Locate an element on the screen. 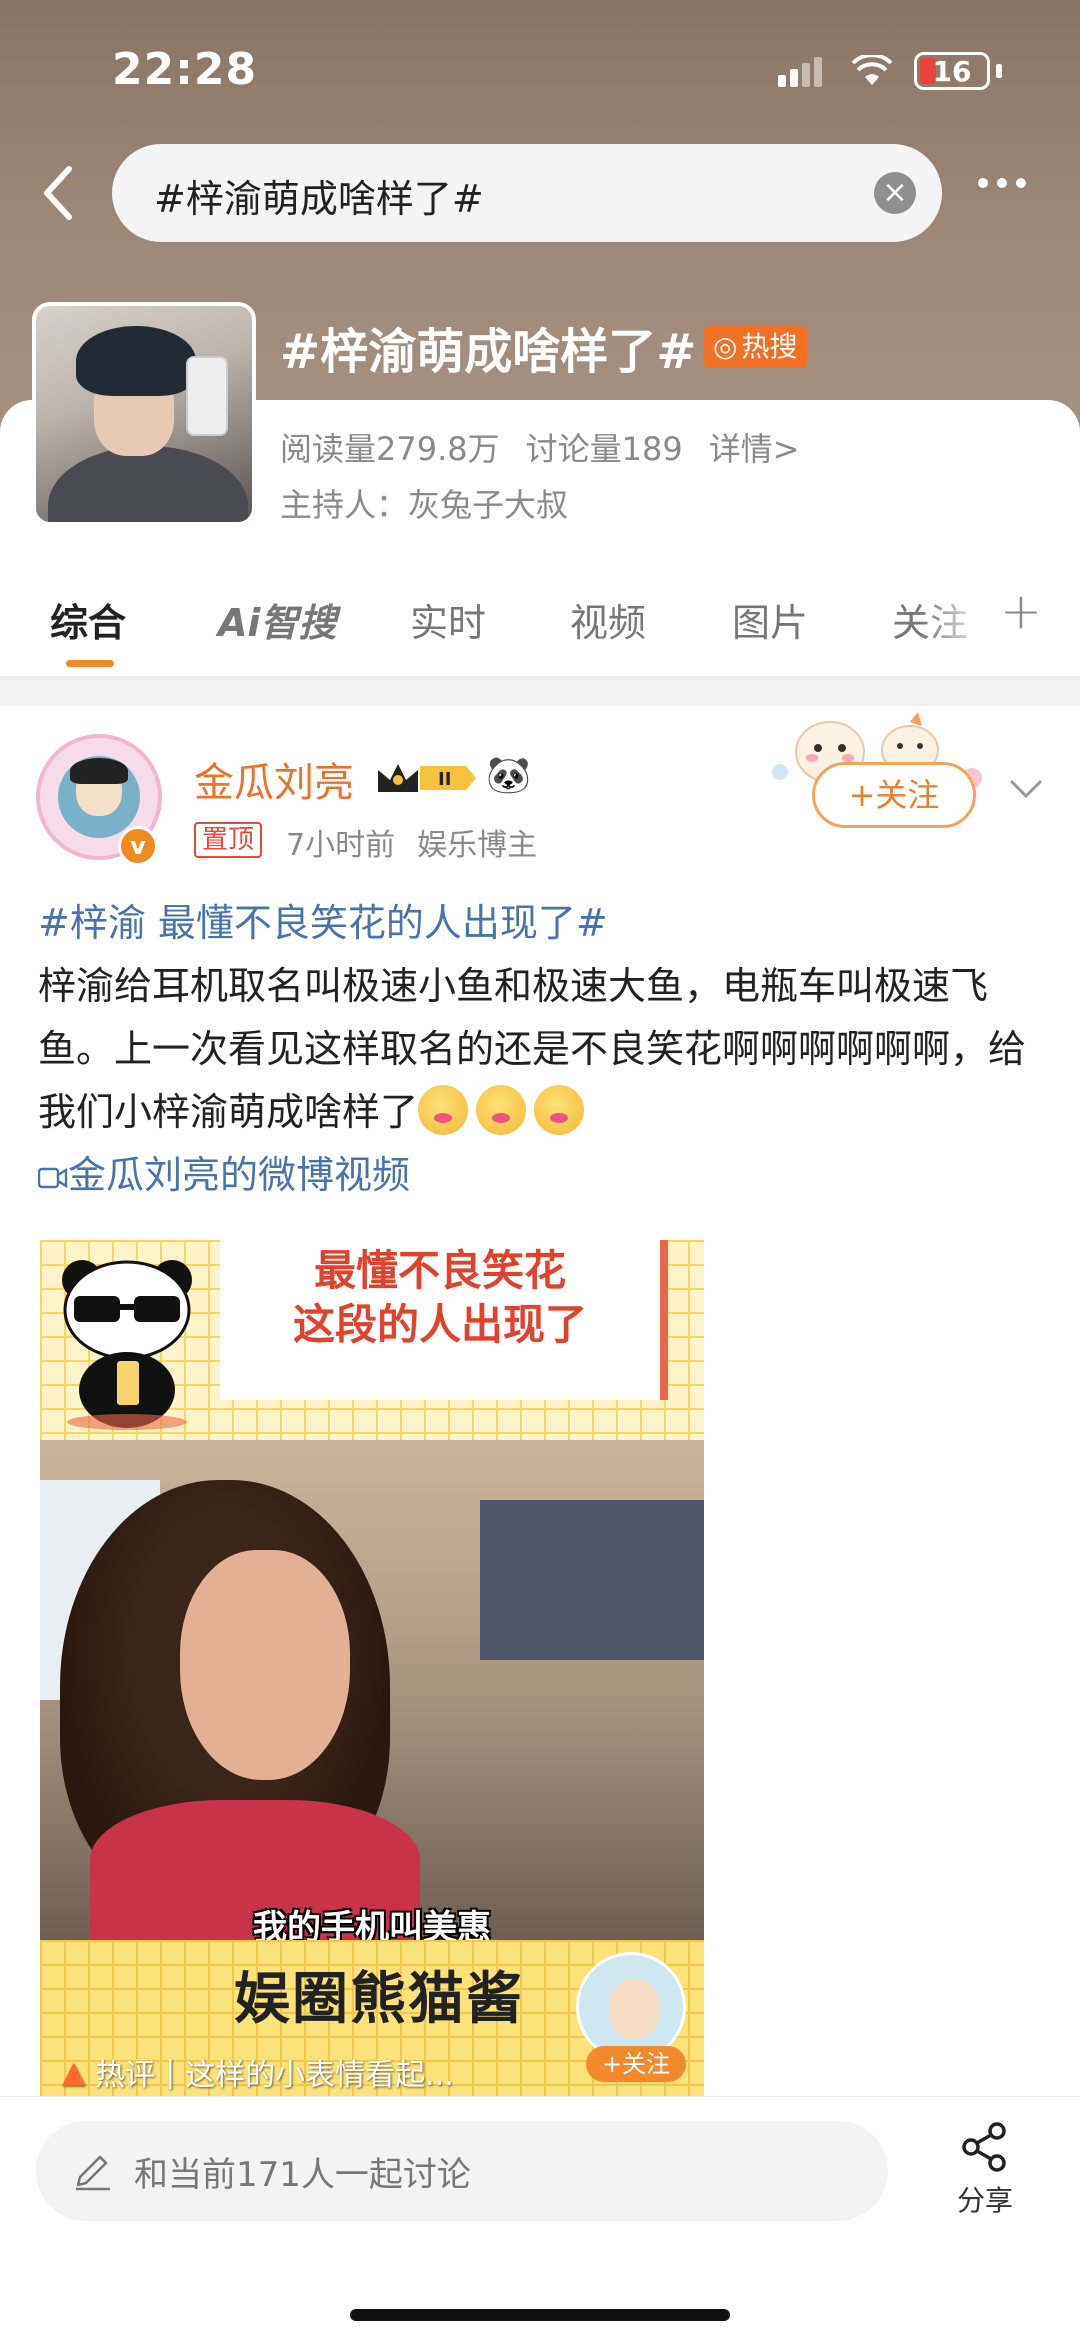  share-button: 分享 is located at coordinates (985, 2169).